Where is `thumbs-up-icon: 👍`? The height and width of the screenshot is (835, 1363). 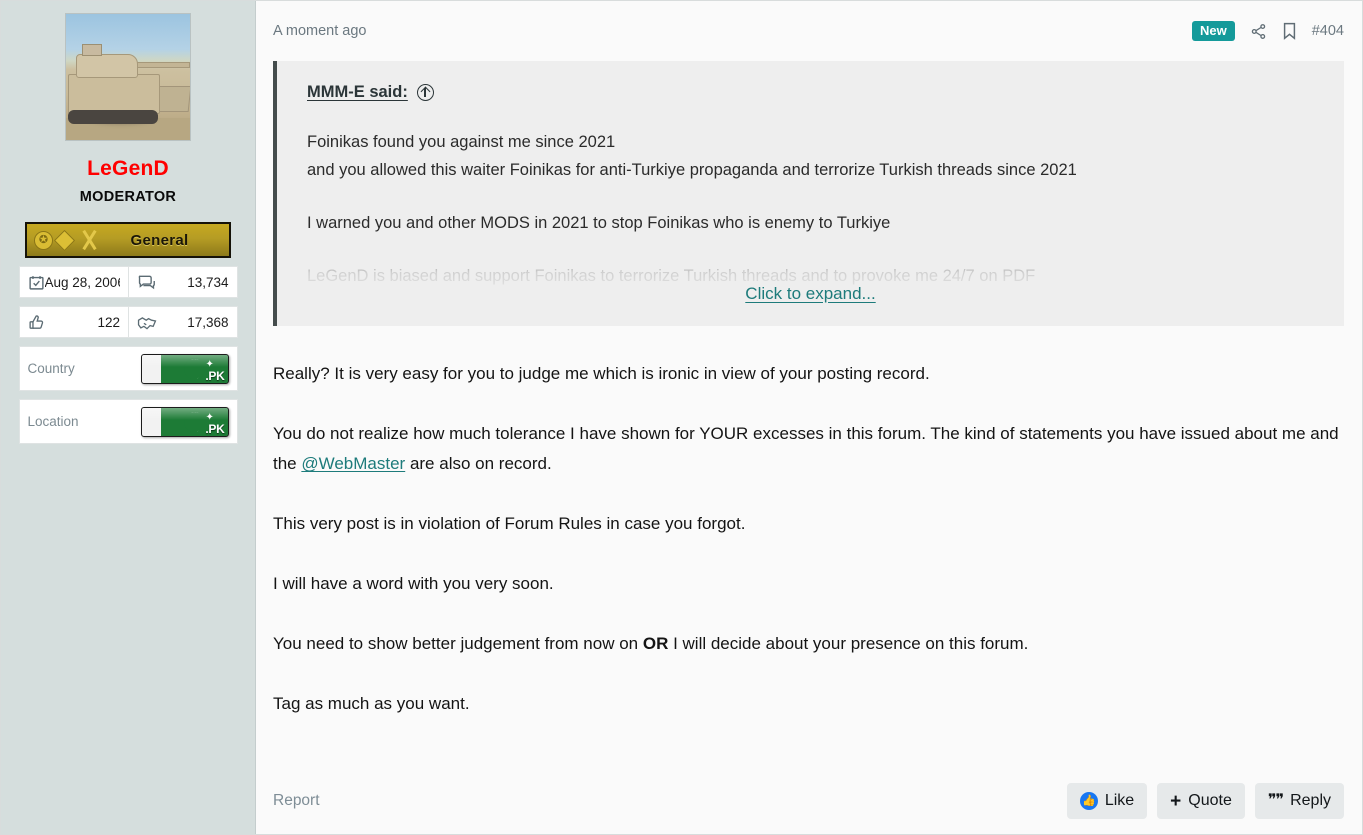
thumbs-up-icon: 👍 is located at coordinates (1088, 801).